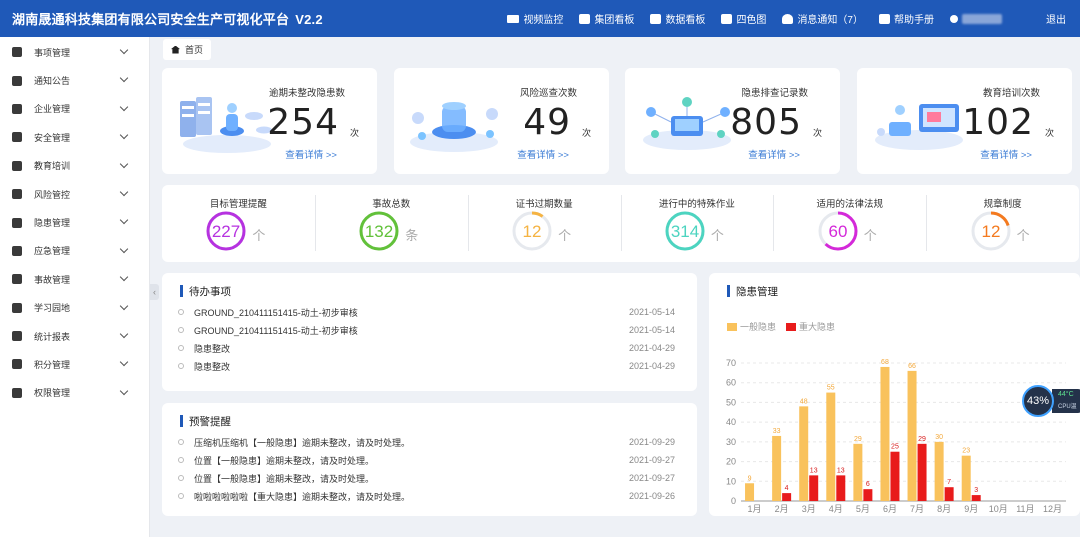 Image resolution: width=1080 pixels, height=537 pixels. I want to click on ring-metric: 适用的法律法规 60 个, so click(849, 223).